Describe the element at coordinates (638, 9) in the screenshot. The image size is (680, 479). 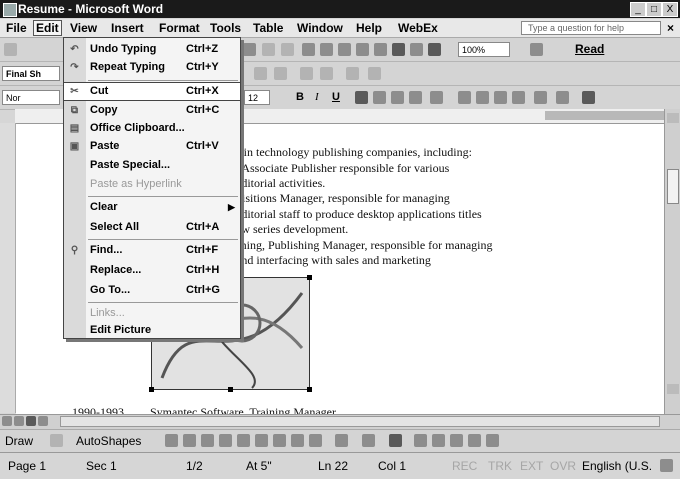
I see `minimize-button: _` at that location.